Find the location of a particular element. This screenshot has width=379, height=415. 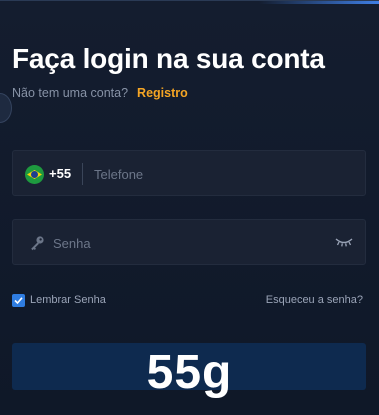

password-field is located at coordinates (189, 242).